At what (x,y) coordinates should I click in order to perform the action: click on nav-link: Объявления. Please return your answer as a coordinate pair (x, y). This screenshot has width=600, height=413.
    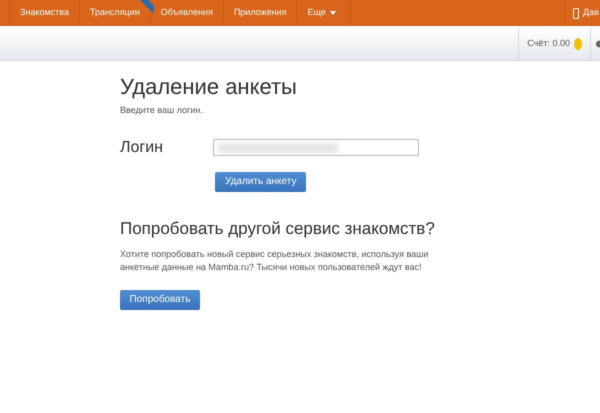
    Looking at the image, I should click on (186, 13).